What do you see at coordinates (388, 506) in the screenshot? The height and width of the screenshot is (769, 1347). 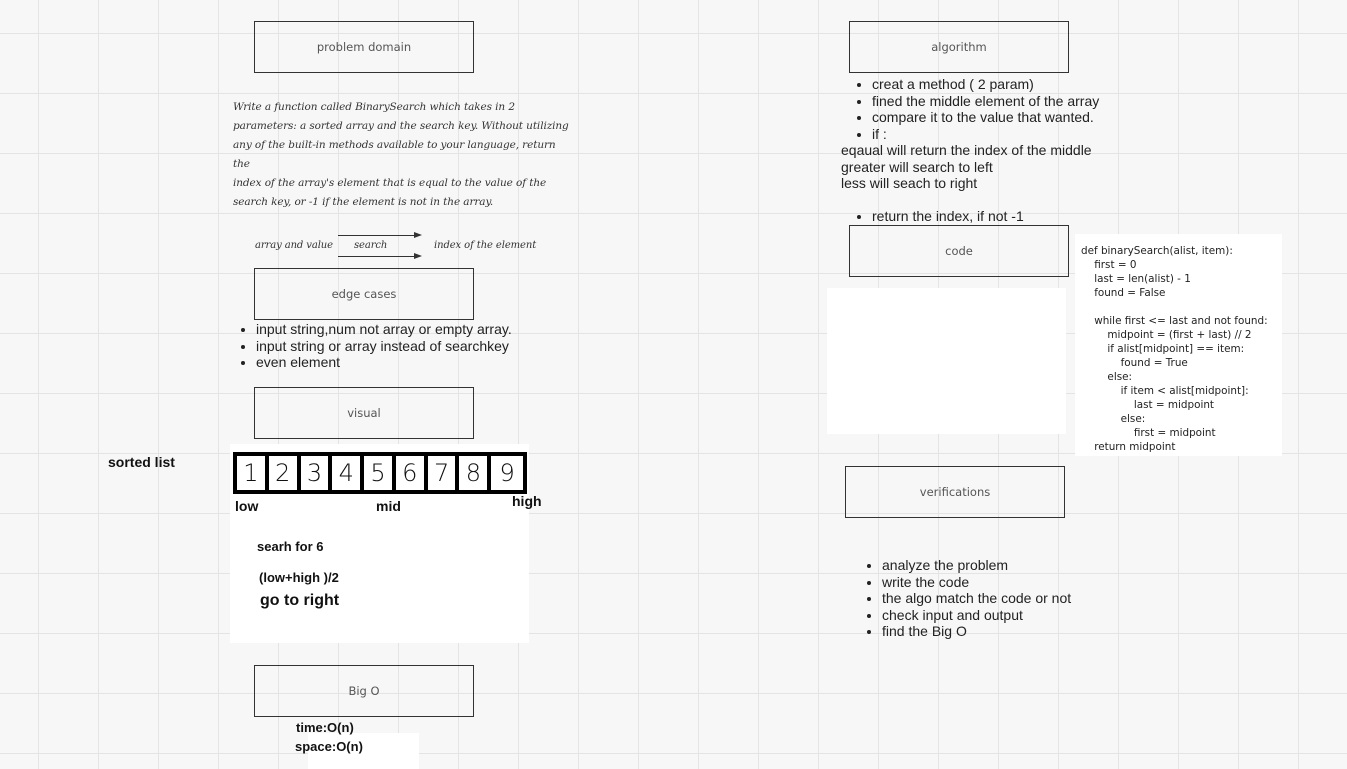 I see `mid-label: mid` at bounding box center [388, 506].